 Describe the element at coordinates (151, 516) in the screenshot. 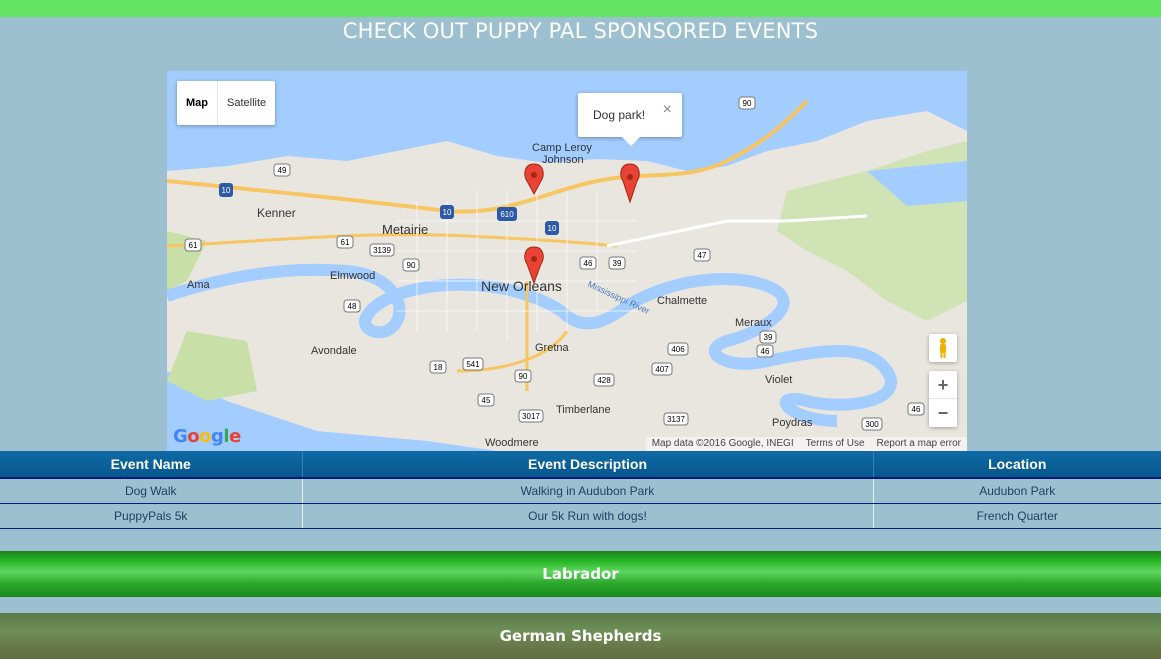

I see `event-name-cell: PuppyPals 5k` at that location.